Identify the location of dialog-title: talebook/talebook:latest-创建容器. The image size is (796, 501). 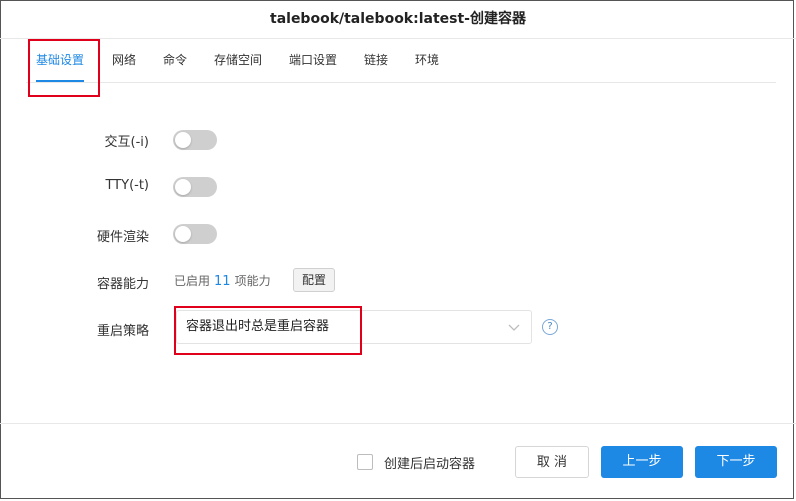
(398, 19).